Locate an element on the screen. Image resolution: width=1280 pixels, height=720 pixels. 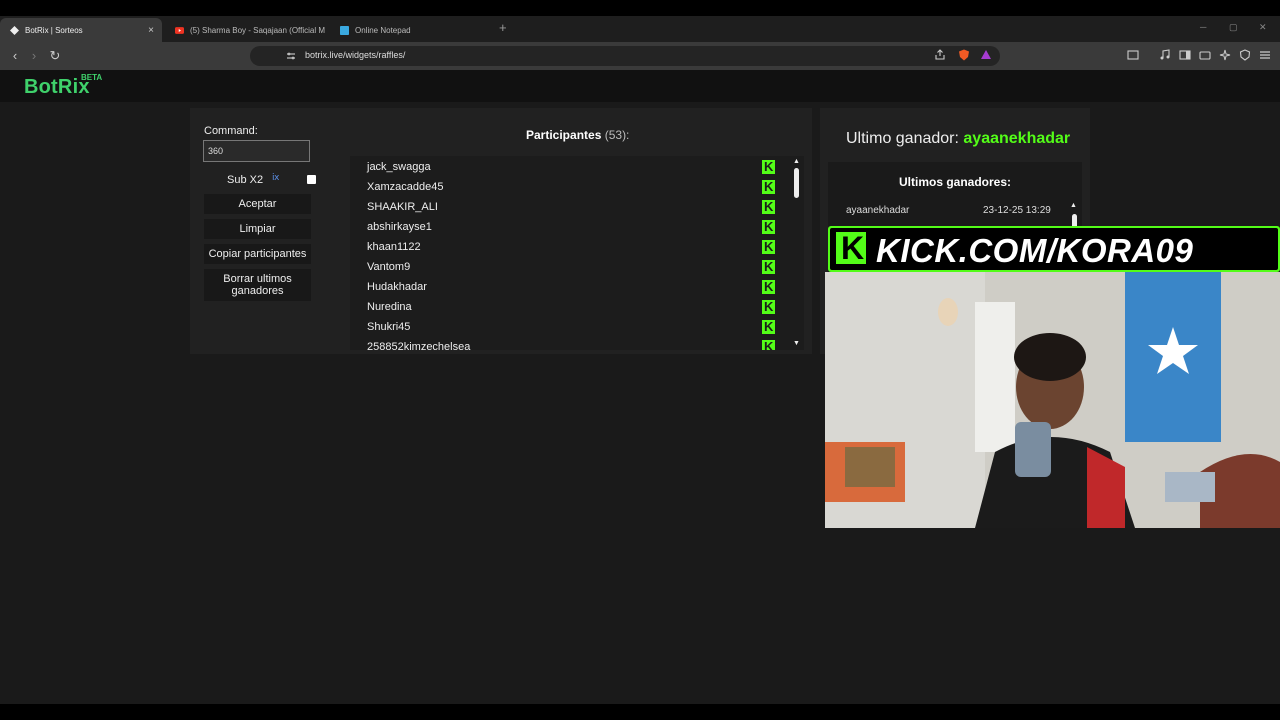
recent-winners-title: Ultimos ganadores: is located at coordinates (955, 182).